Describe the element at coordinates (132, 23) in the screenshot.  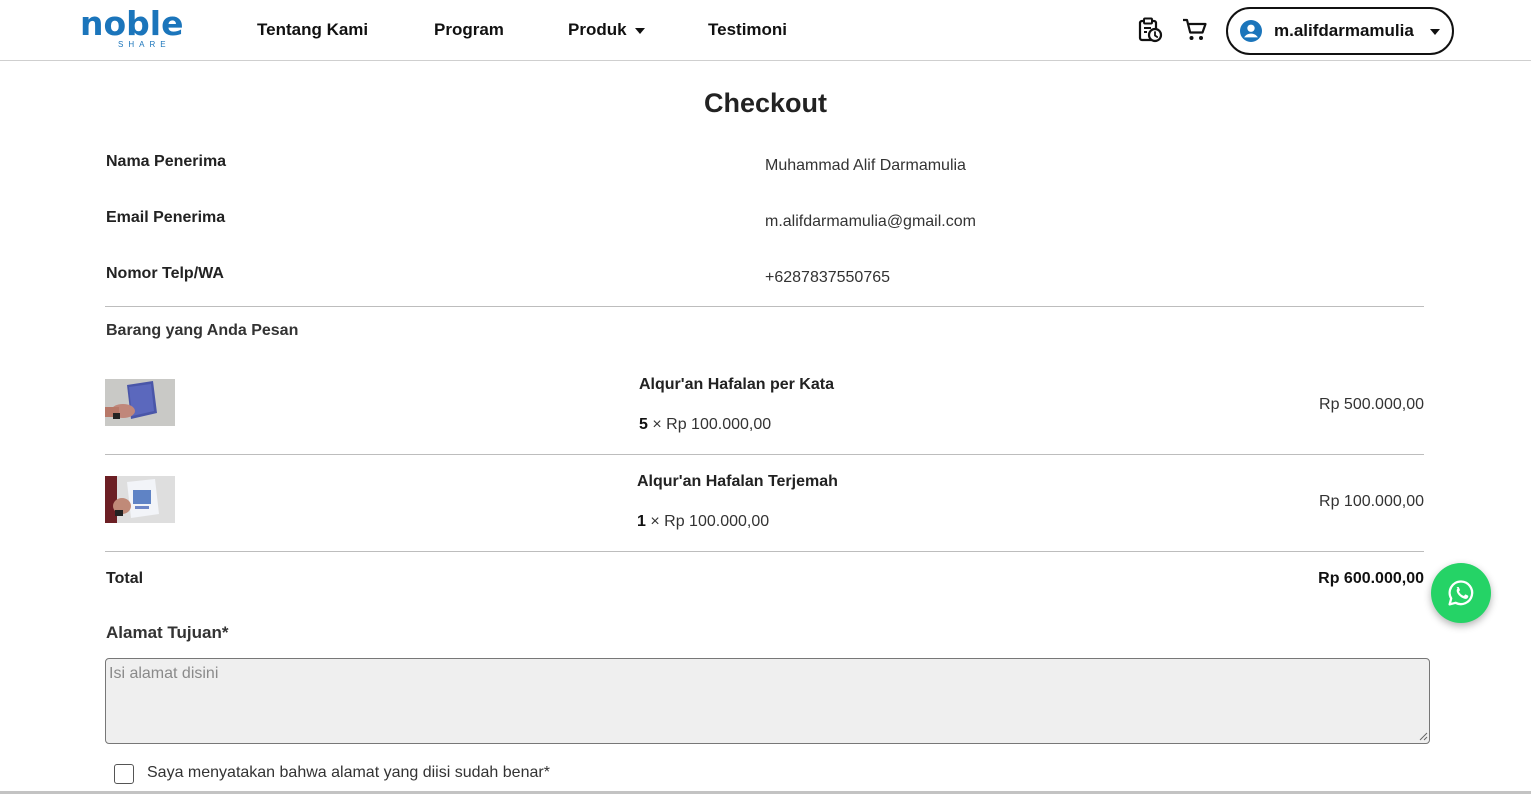
I see `logo-text: noble` at that location.